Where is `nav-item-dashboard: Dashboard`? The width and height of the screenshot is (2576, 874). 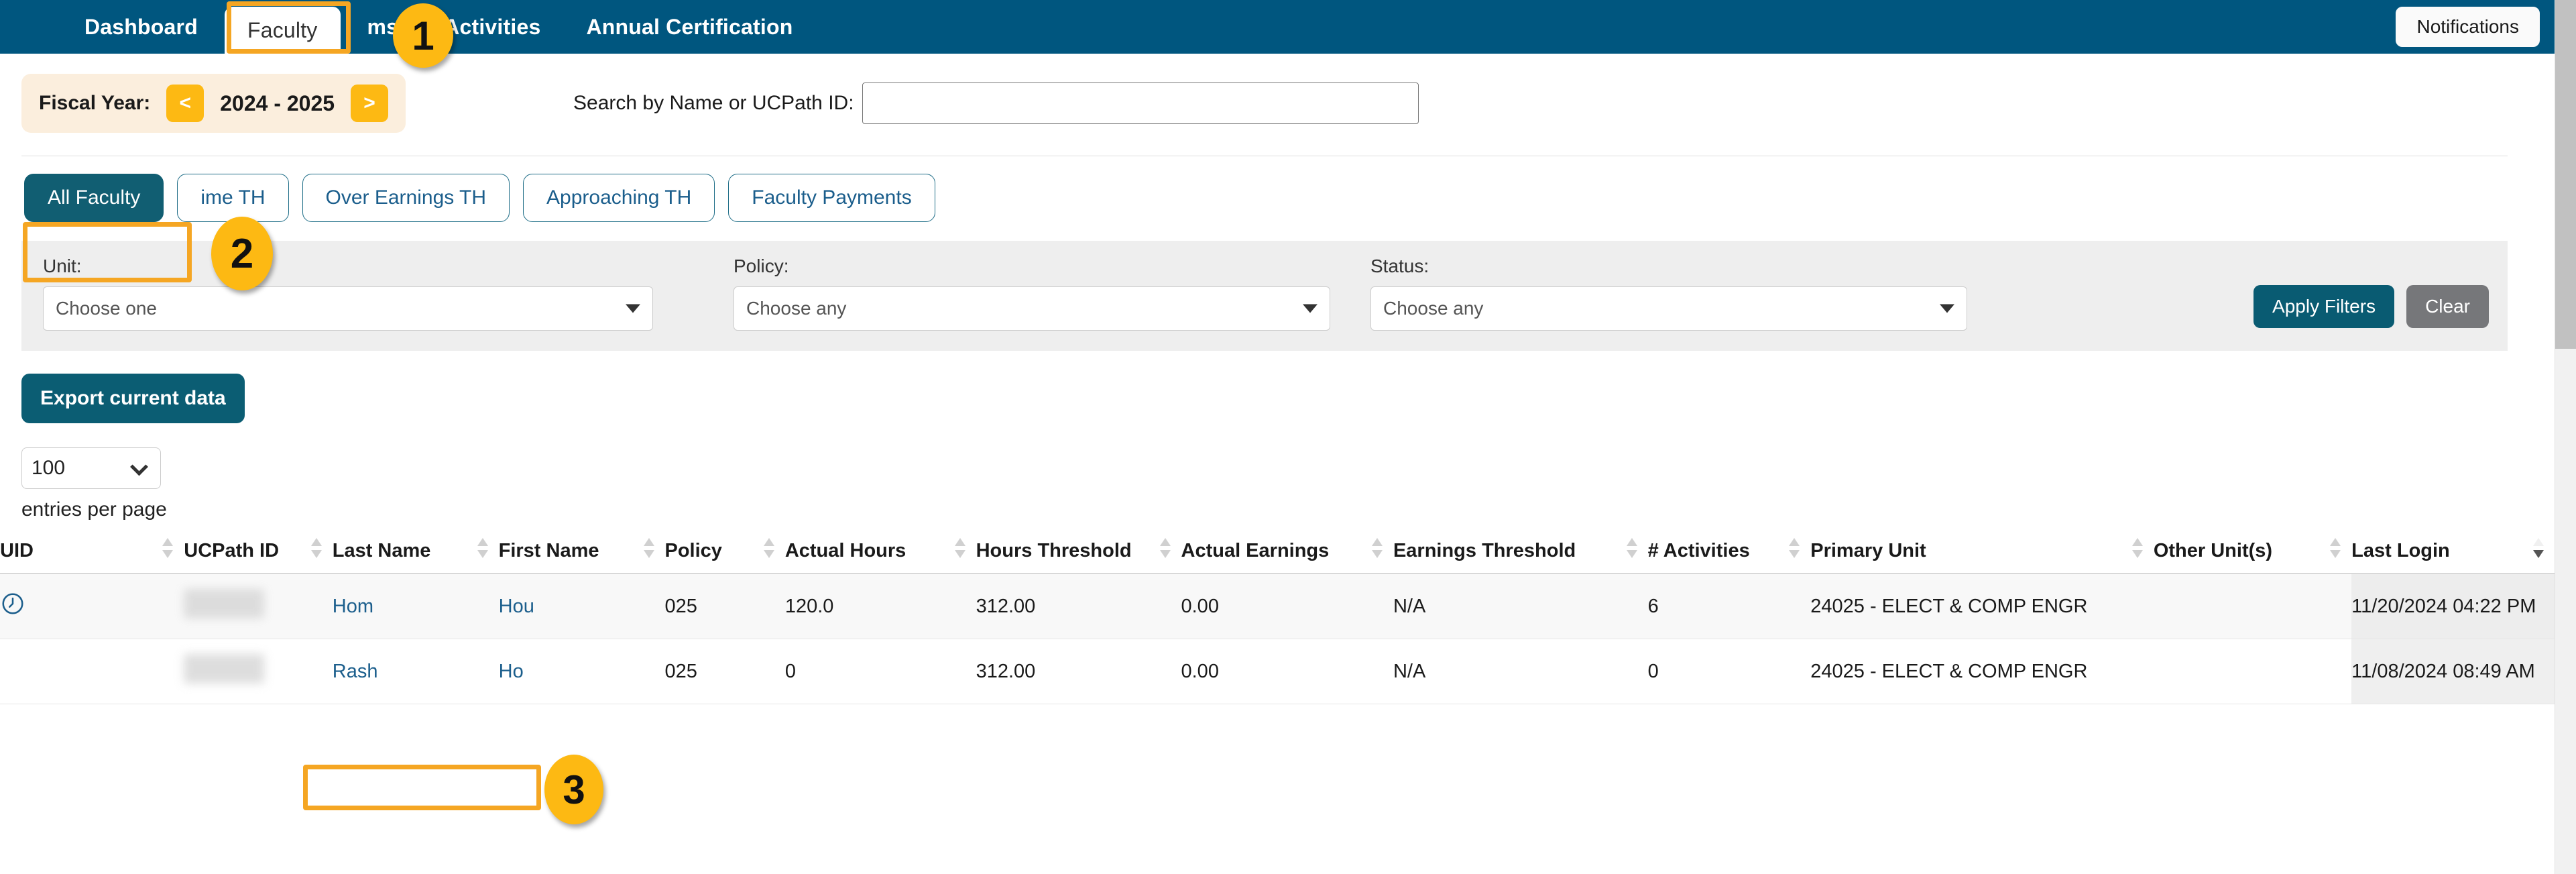
nav-item-dashboard: Dashboard is located at coordinates (141, 27).